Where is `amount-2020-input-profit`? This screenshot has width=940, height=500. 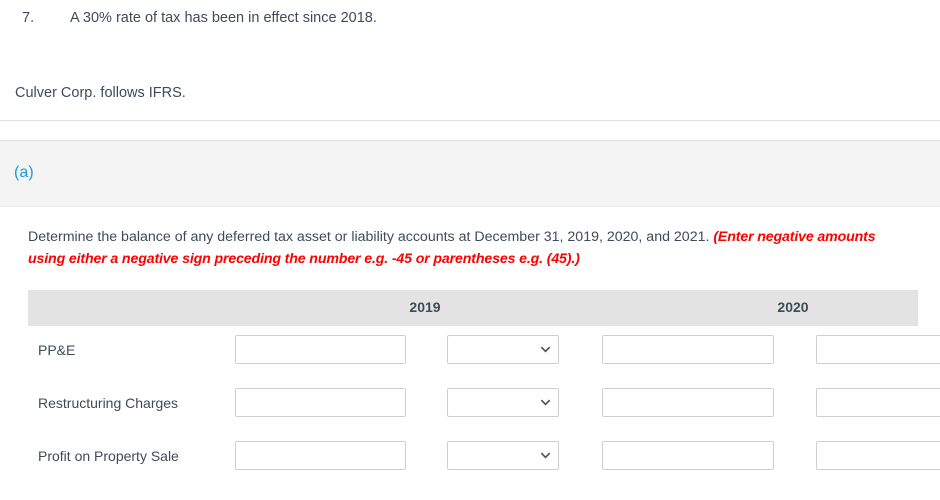 amount-2020-input-profit is located at coordinates (688, 455).